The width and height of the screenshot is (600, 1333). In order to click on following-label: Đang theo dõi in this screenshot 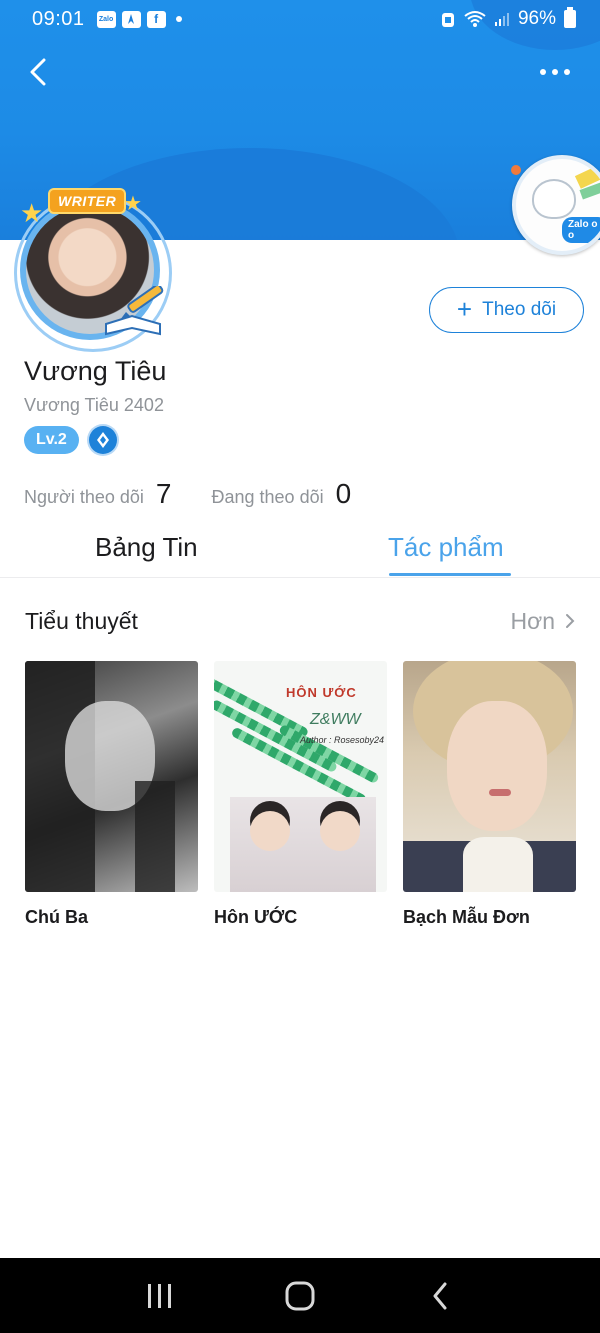, I will do `click(268, 497)`.